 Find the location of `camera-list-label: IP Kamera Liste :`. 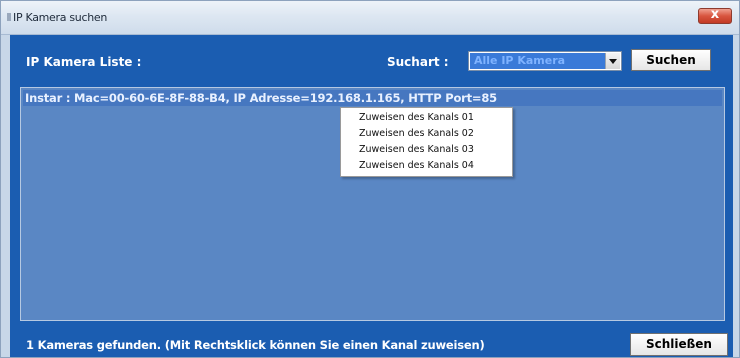

camera-list-label: IP Kamera Liste : is located at coordinates (84, 62).